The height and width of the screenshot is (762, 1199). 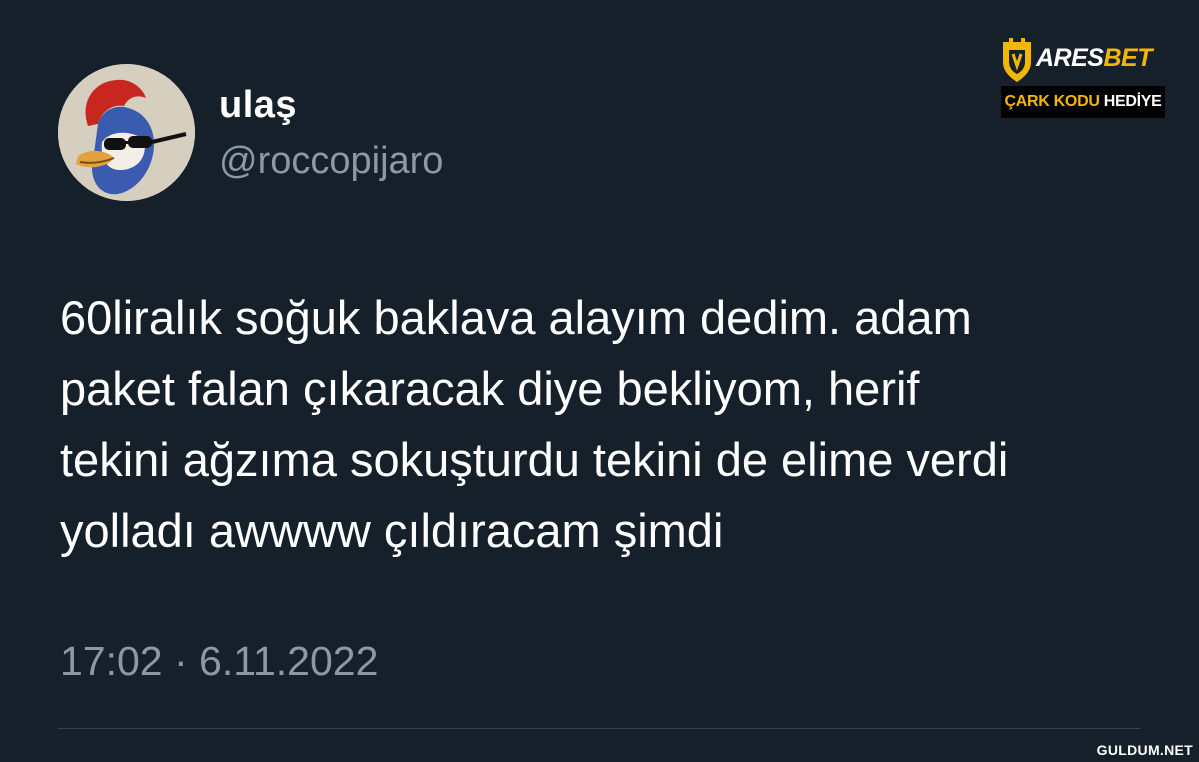 I want to click on display-name: ulaş, so click(x=258, y=105).